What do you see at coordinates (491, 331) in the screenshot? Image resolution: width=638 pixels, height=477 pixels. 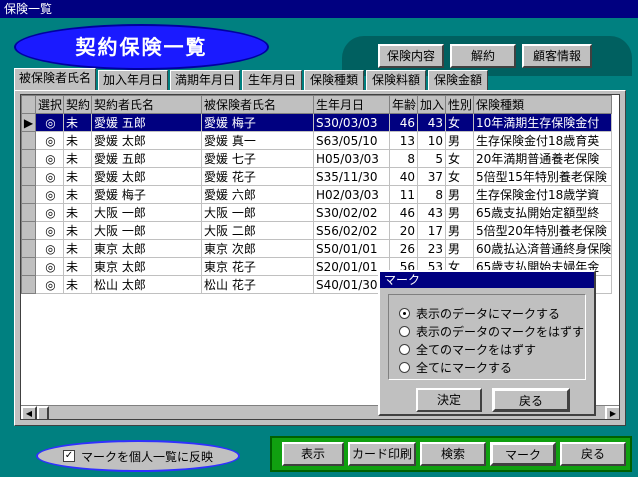 I see `mark-option-unmark-visible: 表示のデータのマークをはずす` at bounding box center [491, 331].